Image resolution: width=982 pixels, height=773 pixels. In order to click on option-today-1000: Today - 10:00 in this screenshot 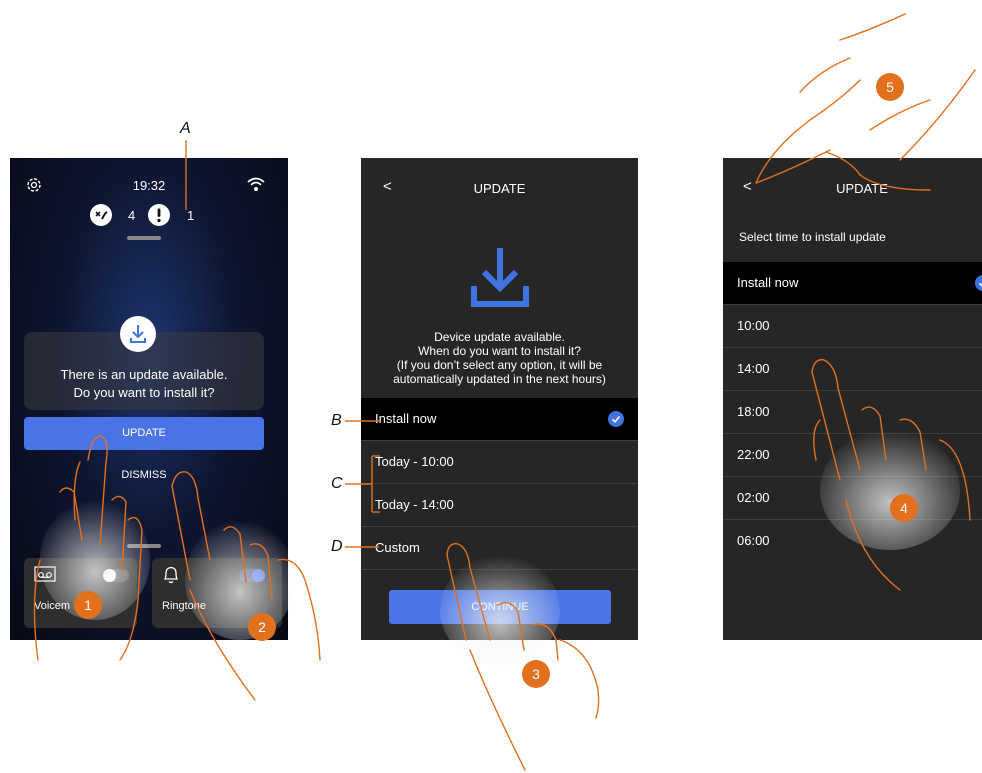, I will do `click(499, 462)`.